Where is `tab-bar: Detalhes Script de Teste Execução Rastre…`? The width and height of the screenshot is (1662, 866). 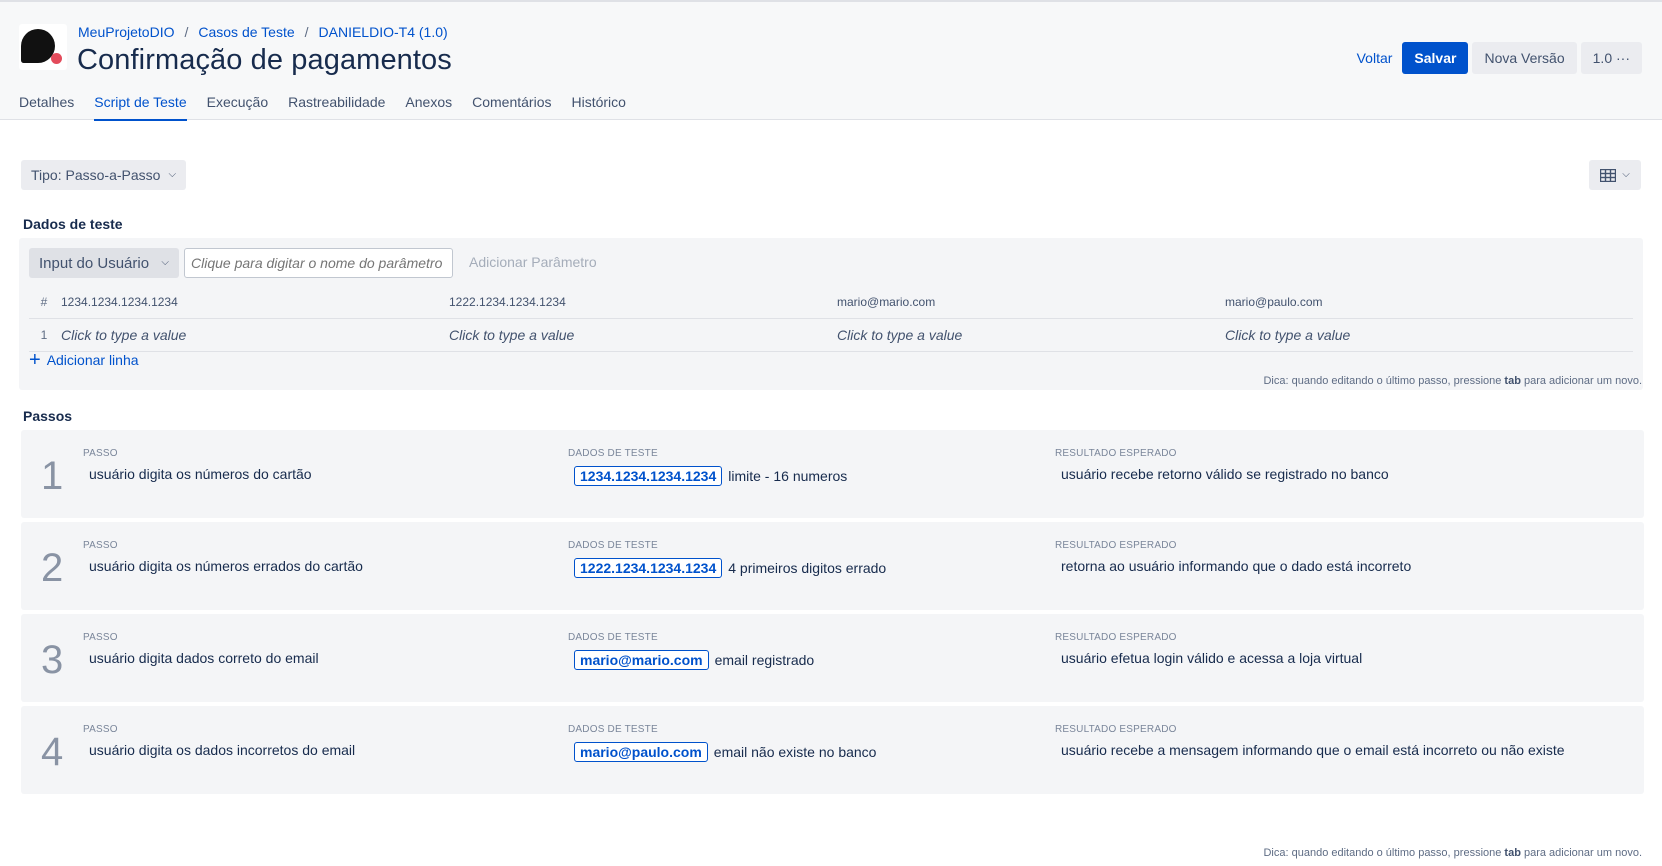
tab-bar: Detalhes Script de Teste Execução Rastre… is located at coordinates (332, 107).